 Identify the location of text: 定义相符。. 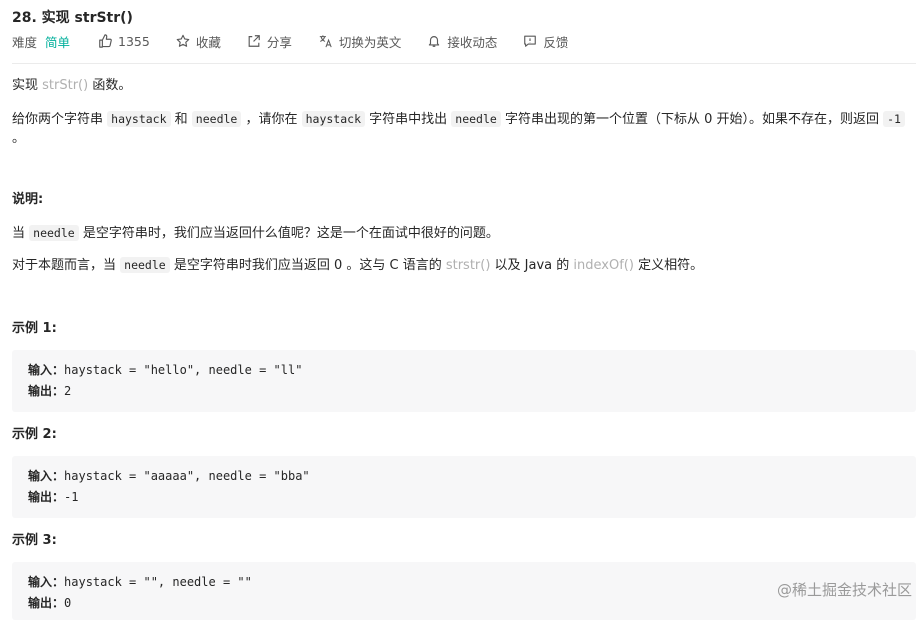
(668, 265).